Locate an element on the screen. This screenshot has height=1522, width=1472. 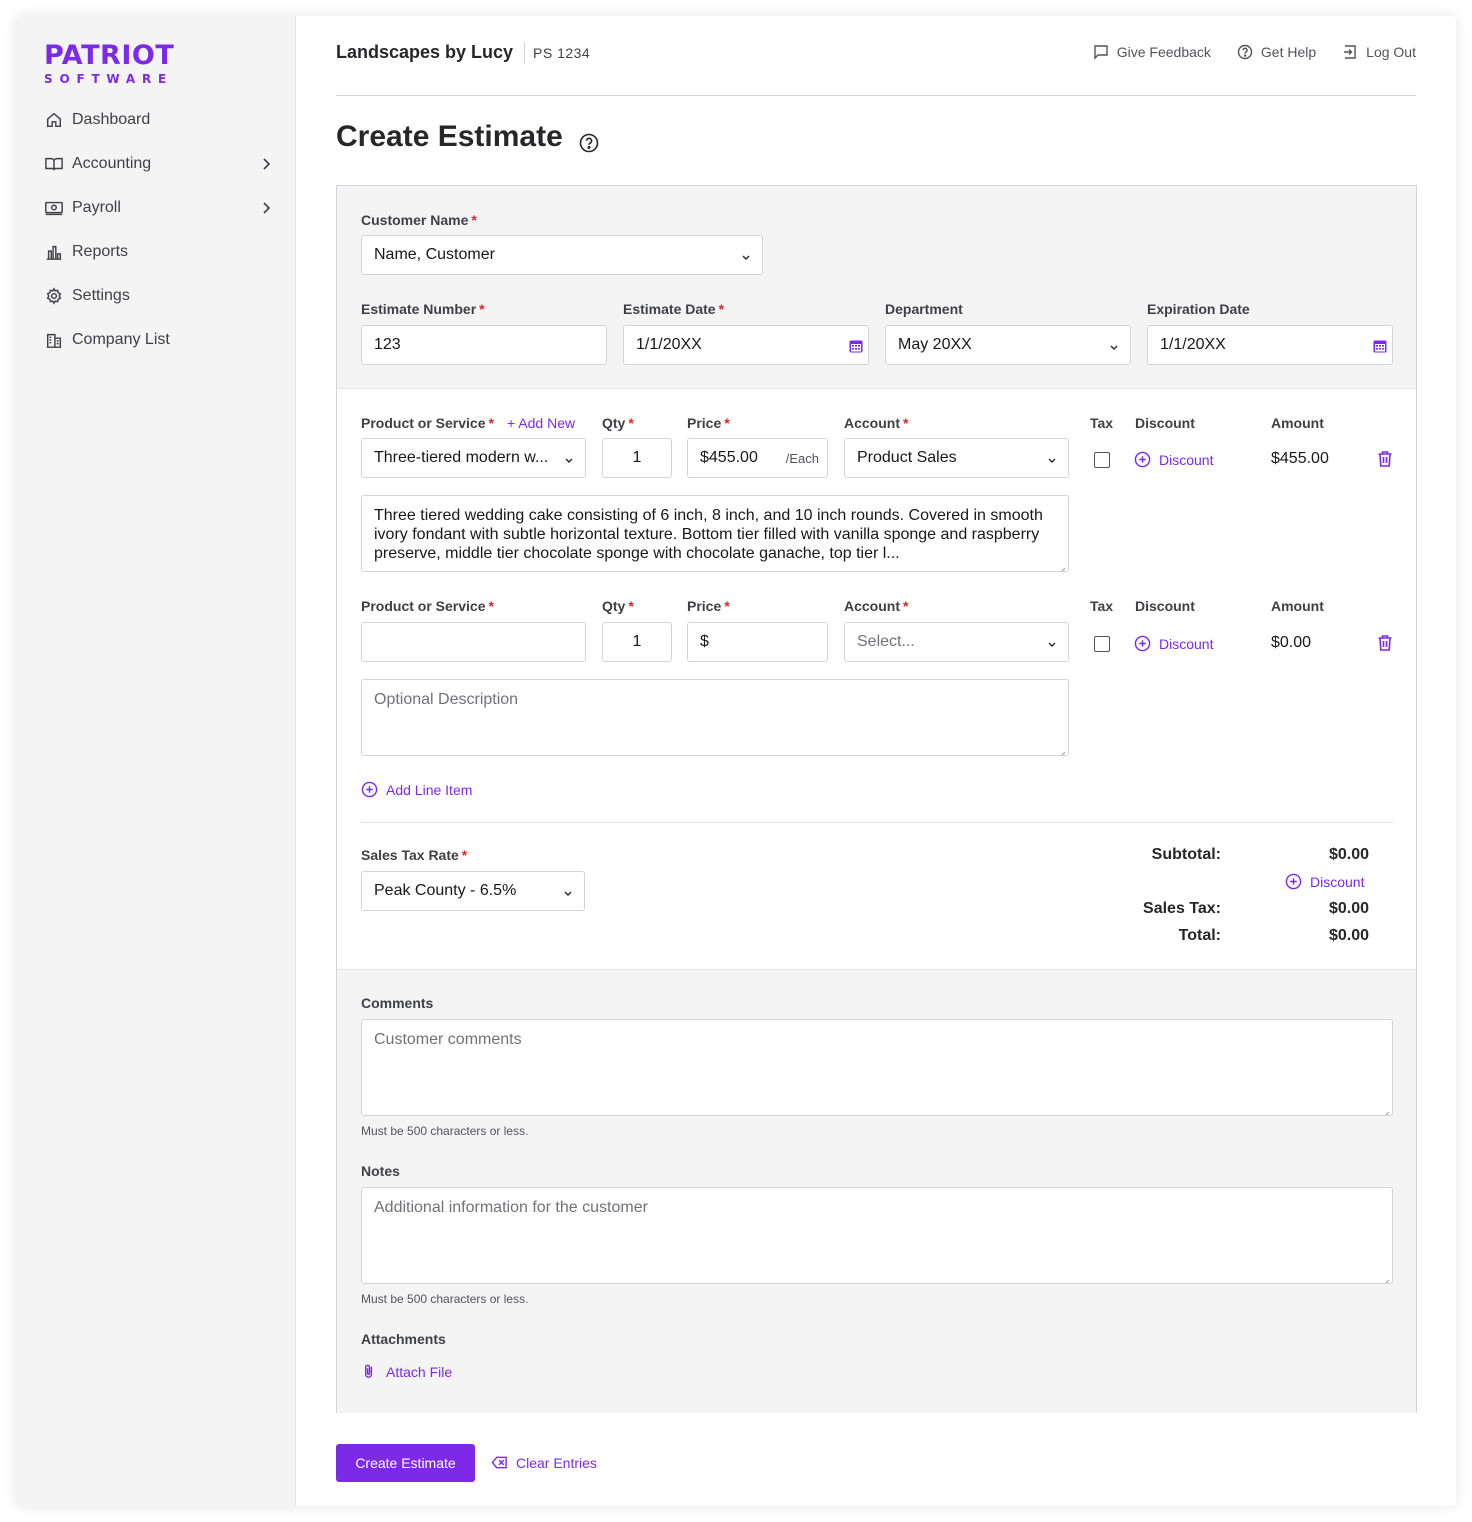
create-estimate-button: Create Estimate is located at coordinates (405, 1463).